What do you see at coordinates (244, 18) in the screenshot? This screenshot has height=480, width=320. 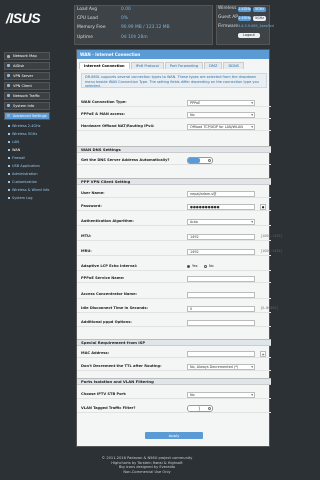 I see `guest-2g-badge: 2.4GHz` at bounding box center [244, 18].